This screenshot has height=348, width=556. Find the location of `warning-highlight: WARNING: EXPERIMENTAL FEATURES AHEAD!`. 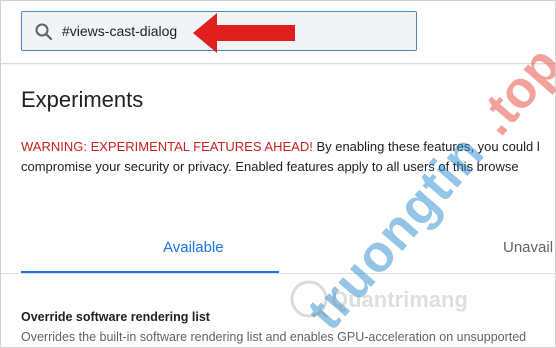

warning-highlight: WARNING: EXPERIMENTAL FEATURES AHEAD! is located at coordinates (167, 146).